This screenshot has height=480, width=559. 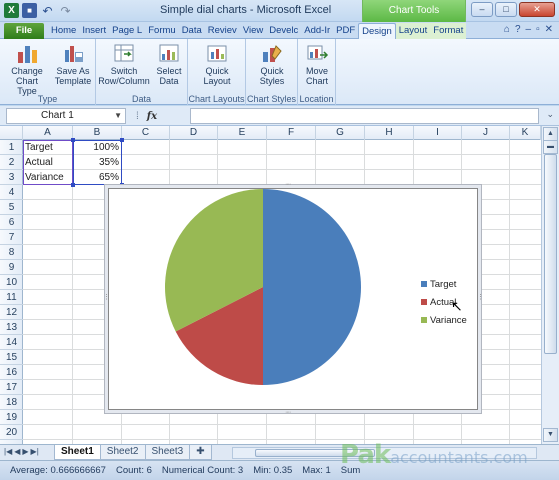 What do you see at coordinates (17, 451) in the screenshot?
I see `prev-sheet-icon: ◀` at bounding box center [17, 451].